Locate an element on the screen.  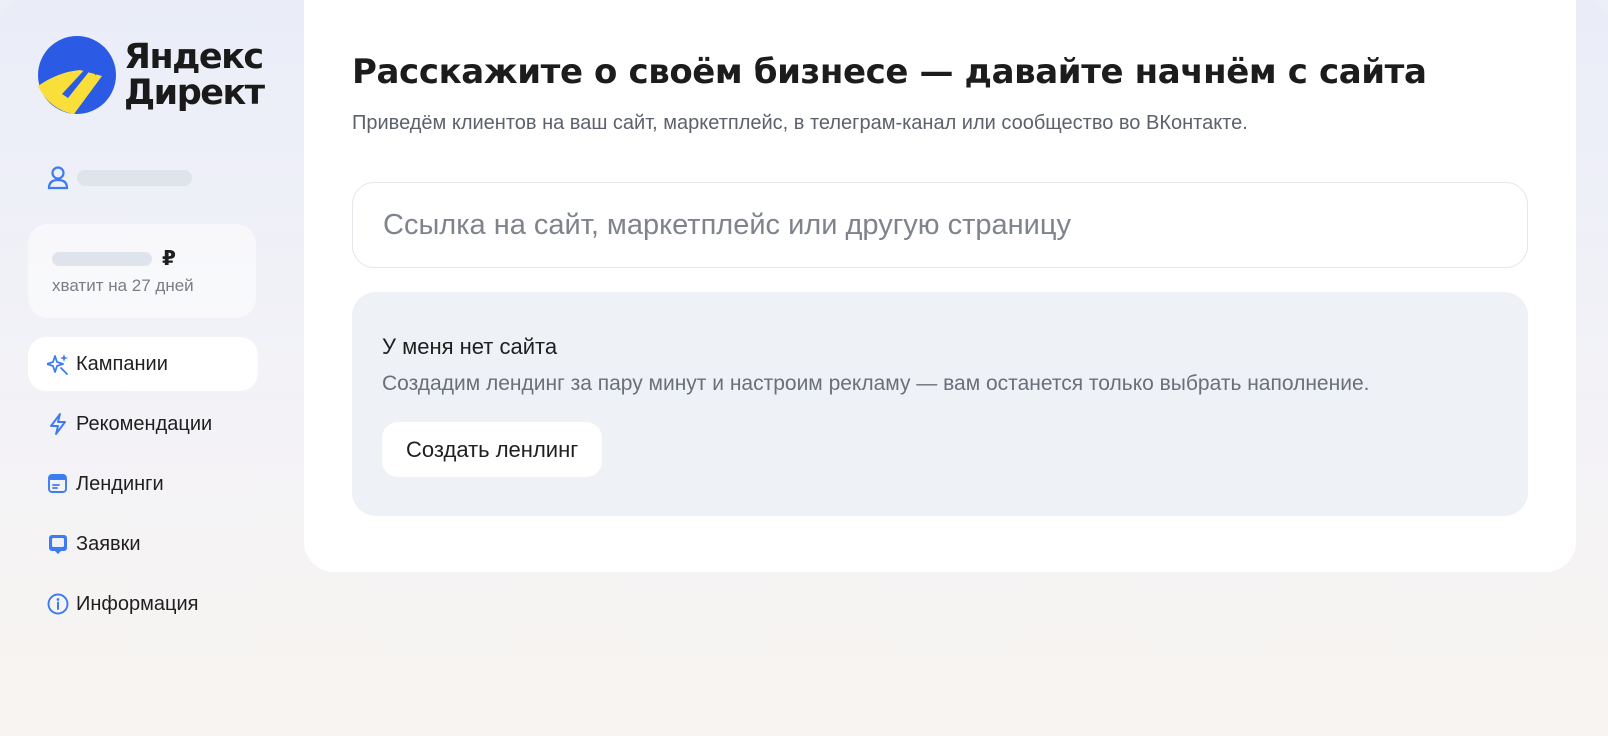
sidebar-item-campaigns: Кампании is located at coordinates (143, 364).